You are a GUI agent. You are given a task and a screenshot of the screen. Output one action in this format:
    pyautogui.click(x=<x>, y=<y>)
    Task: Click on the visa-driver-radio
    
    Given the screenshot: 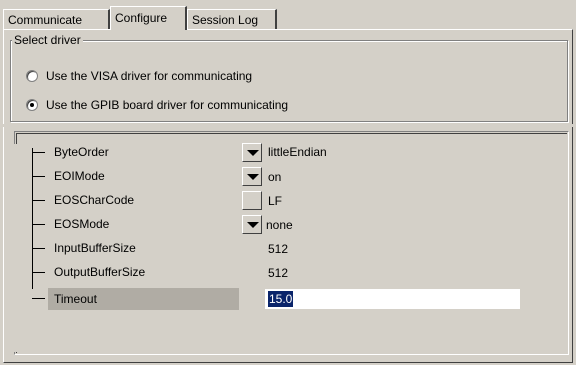 What is the action you would take?
    pyautogui.click(x=32, y=76)
    